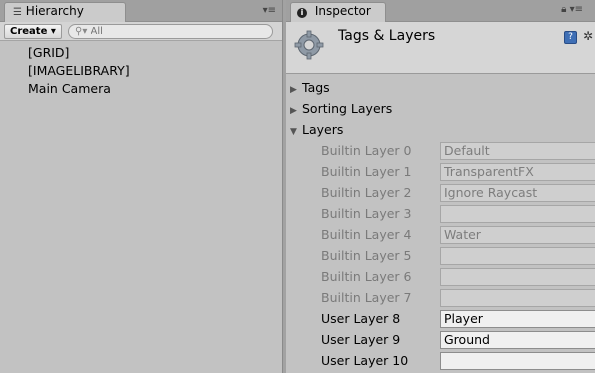 This screenshot has width=595, height=373. What do you see at coordinates (440, 129) in the screenshot?
I see `layers-foldout: ▼ Layers` at bounding box center [440, 129].